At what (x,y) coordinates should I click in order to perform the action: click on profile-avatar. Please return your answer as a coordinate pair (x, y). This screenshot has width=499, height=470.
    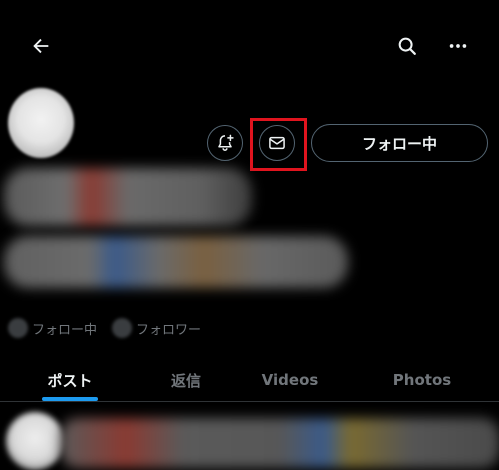
    Looking at the image, I should click on (41, 123).